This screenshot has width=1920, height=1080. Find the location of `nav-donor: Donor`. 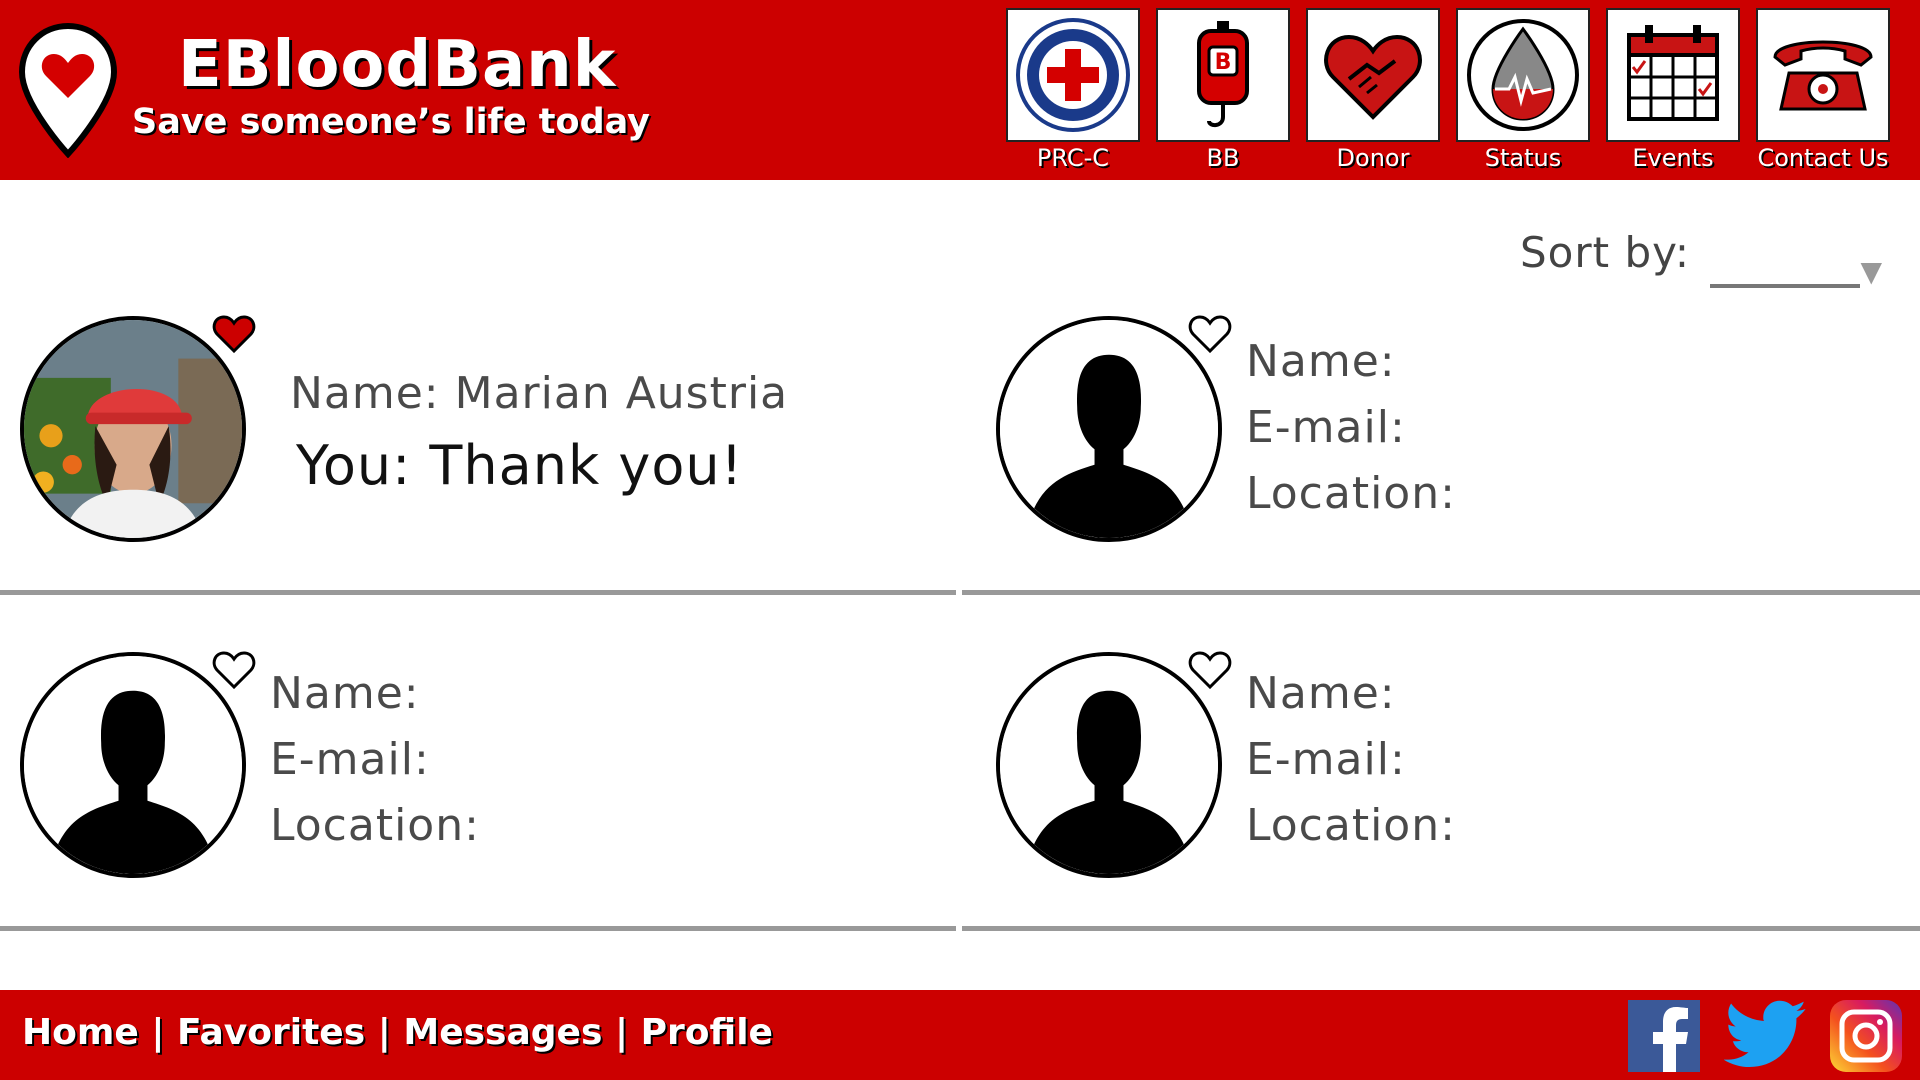

nav-donor: Donor is located at coordinates (1373, 93).